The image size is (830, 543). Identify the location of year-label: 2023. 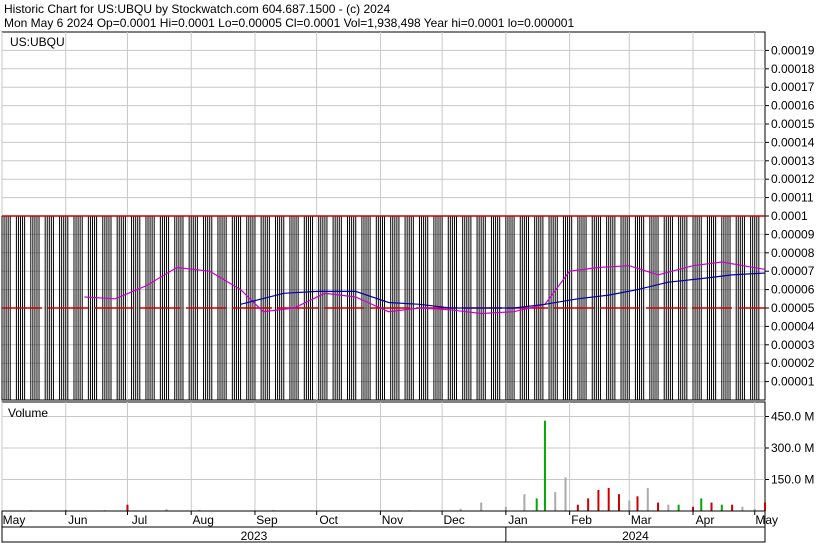
(254, 536).